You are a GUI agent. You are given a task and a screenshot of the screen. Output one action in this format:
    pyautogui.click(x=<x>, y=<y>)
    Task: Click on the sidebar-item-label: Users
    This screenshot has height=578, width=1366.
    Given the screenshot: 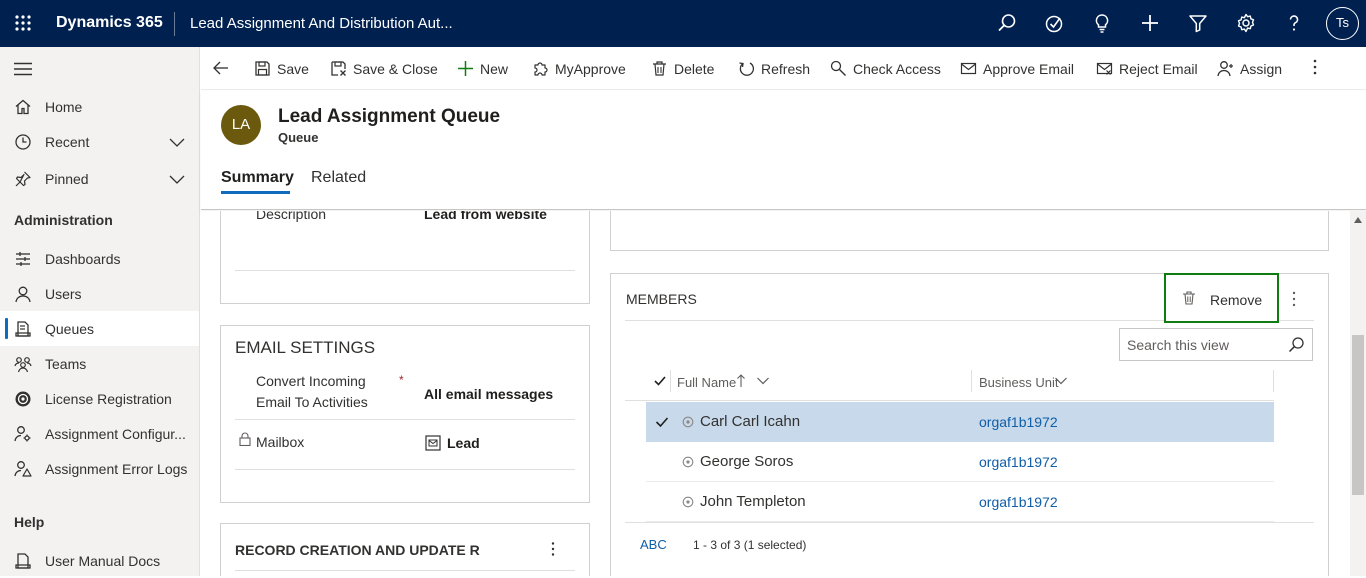 What is the action you would take?
    pyautogui.click(x=63, y=294)
    